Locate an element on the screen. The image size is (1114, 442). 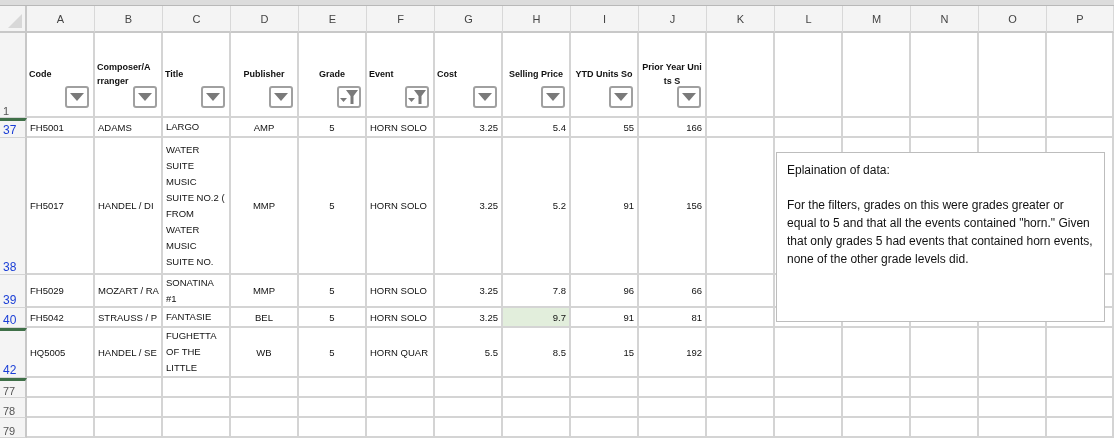
table-cell: 166 is located at coordinates (673, 128).